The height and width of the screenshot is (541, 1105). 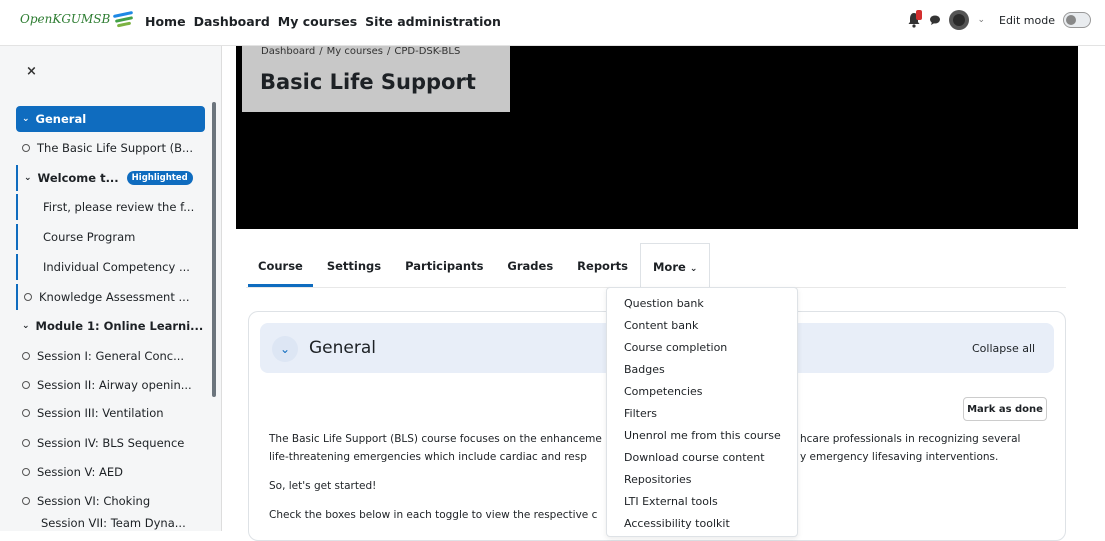 I want to click on index-section-label: General, so click(x=61, y=119).